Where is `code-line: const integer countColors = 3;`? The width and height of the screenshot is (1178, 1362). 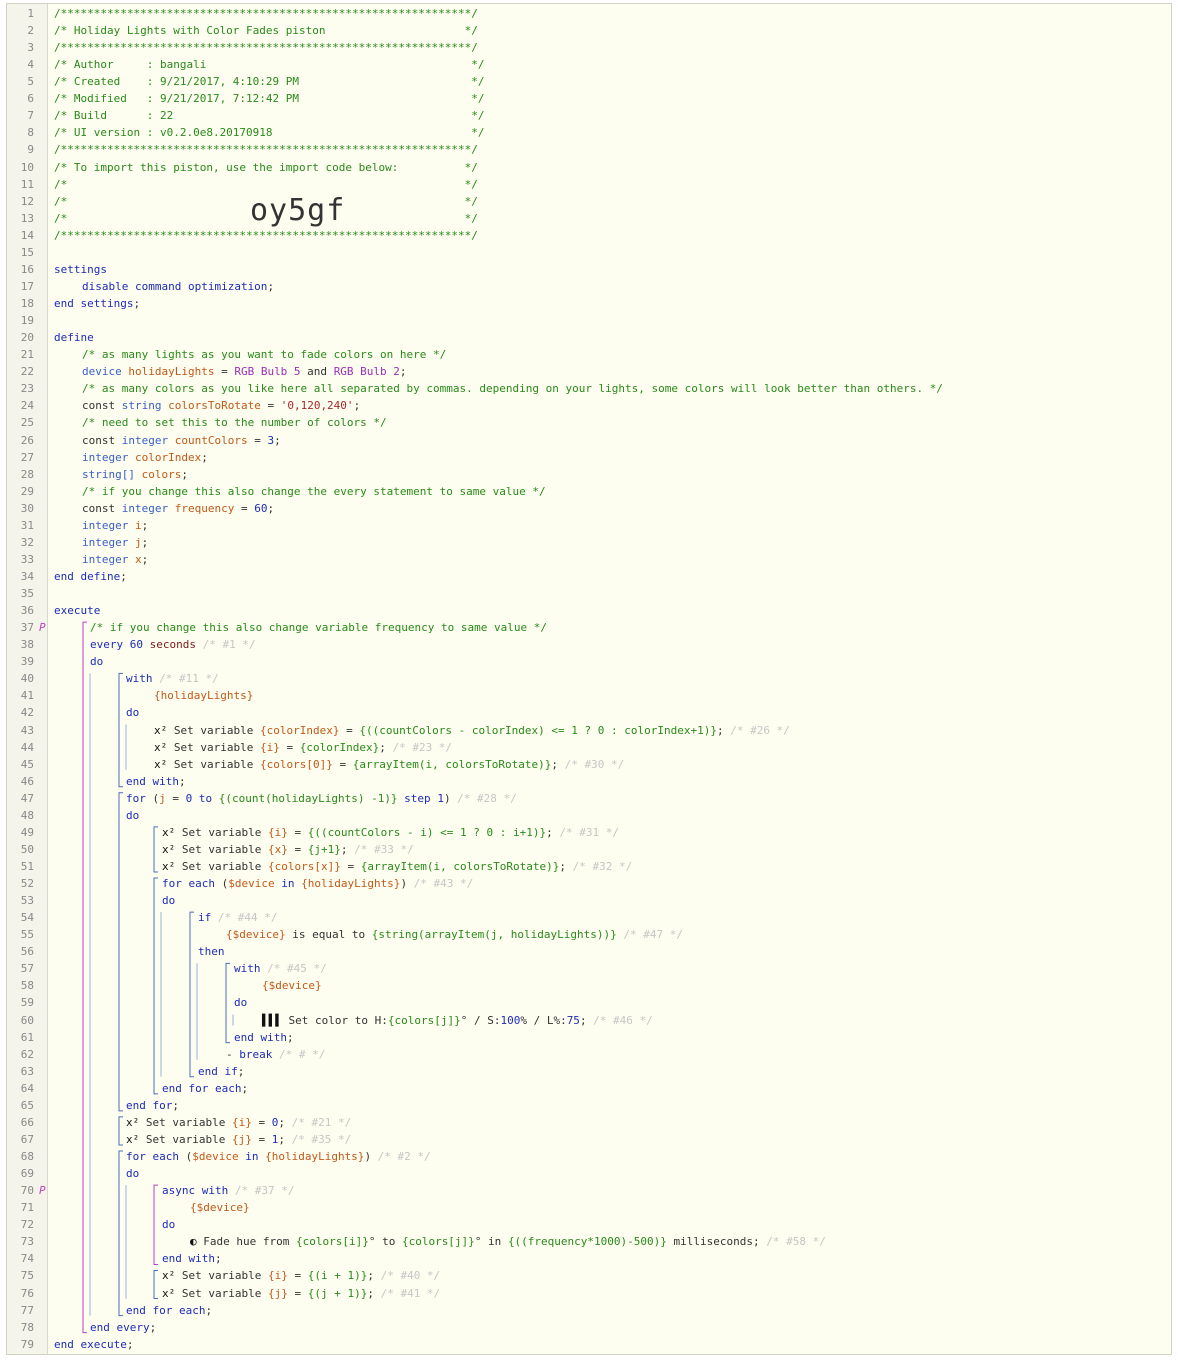 code-line: const integer countColors = 3; is located at coordinates (167, 440).